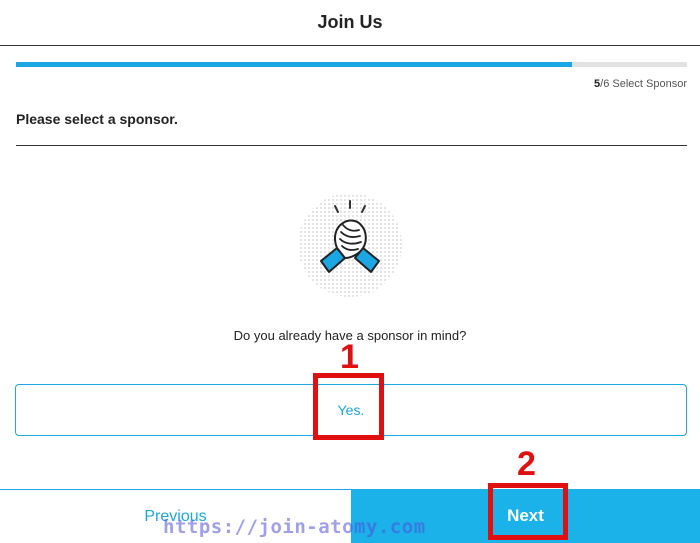  I want to click on section-title: Please select a sponsor., so click(97, 119).